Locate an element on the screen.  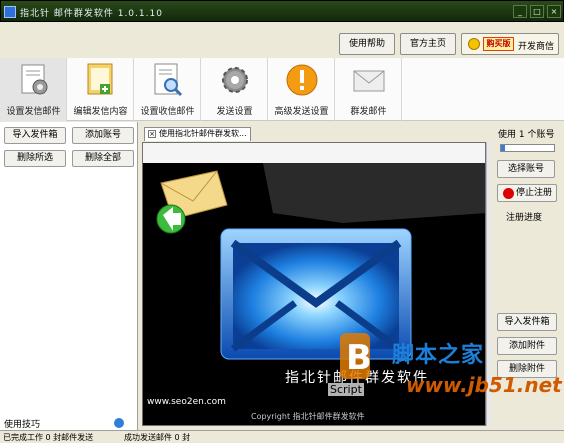
tool-mass-send: 群发邮件 is located at coordinates (368, 89).